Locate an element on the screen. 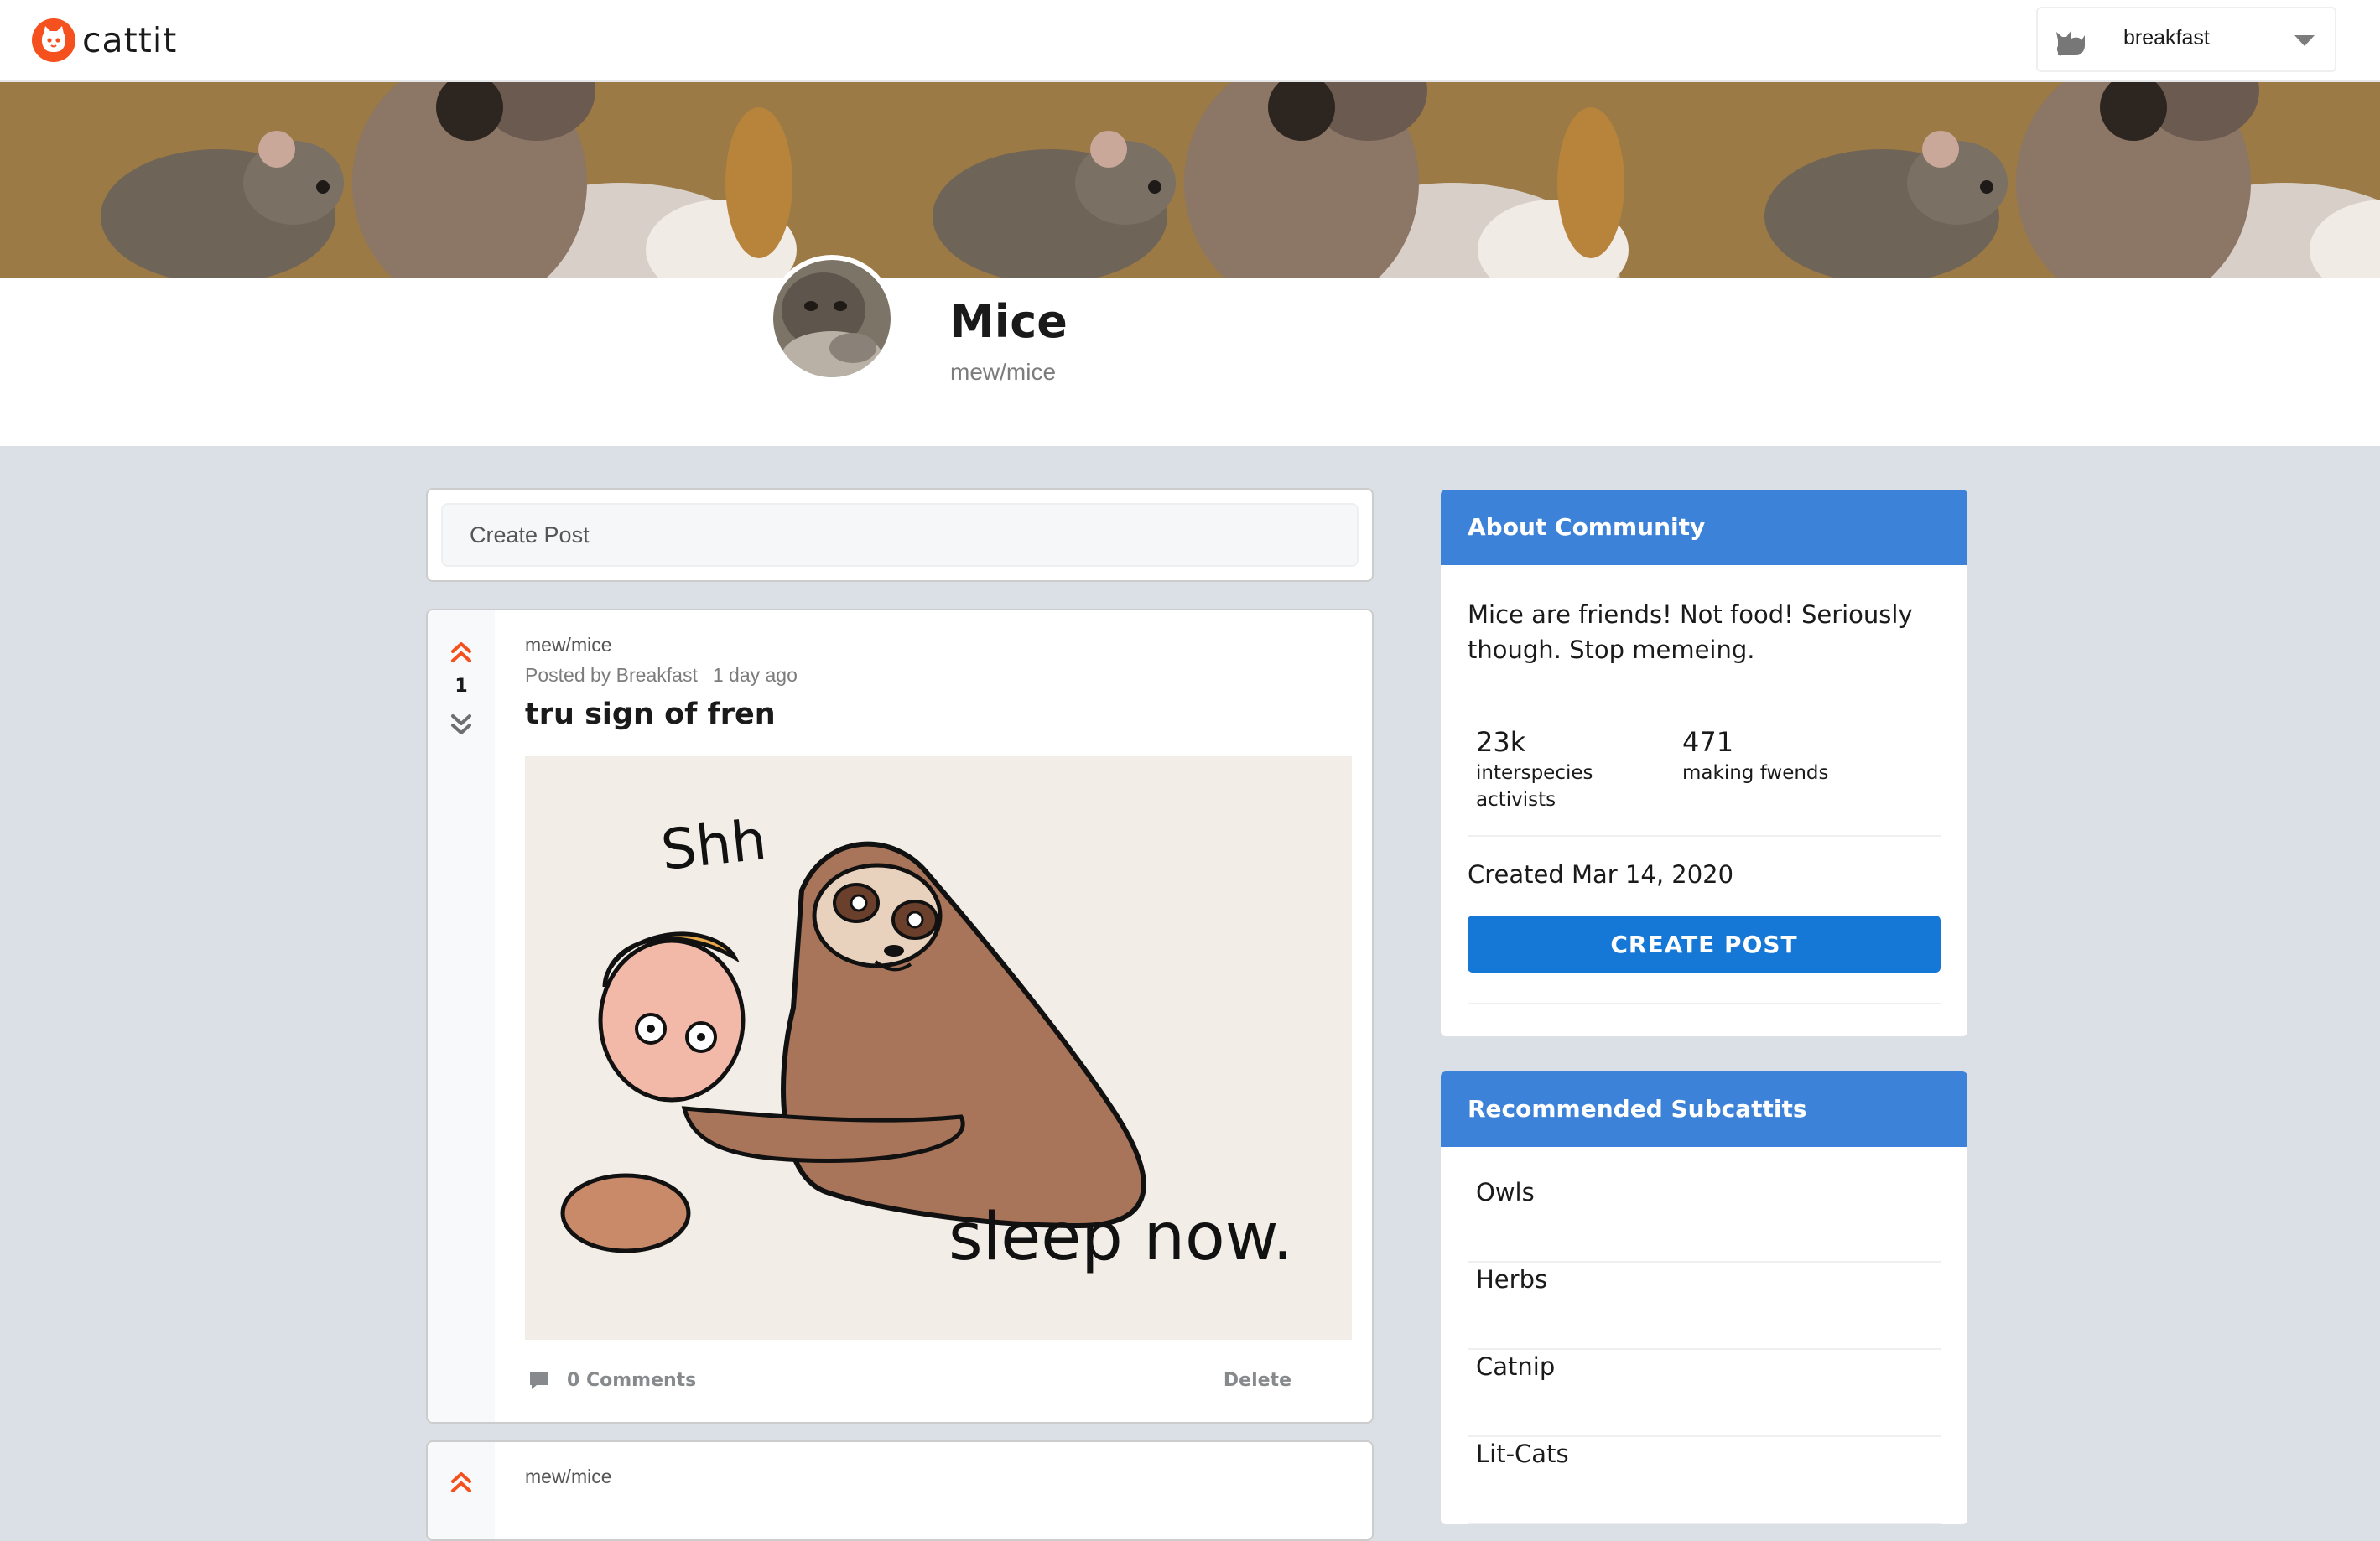 The image size is (2380, 1541). community-handle: mew/mice is located at coordinates (1003, 372).